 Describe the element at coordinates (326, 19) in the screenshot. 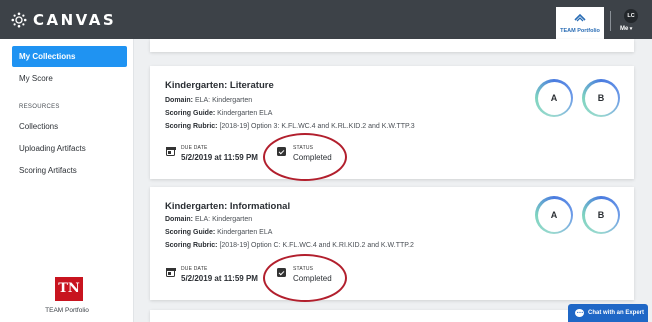

I see `top-bar: CANVAS TEAM Portfolio LC Me ▾` at that location.